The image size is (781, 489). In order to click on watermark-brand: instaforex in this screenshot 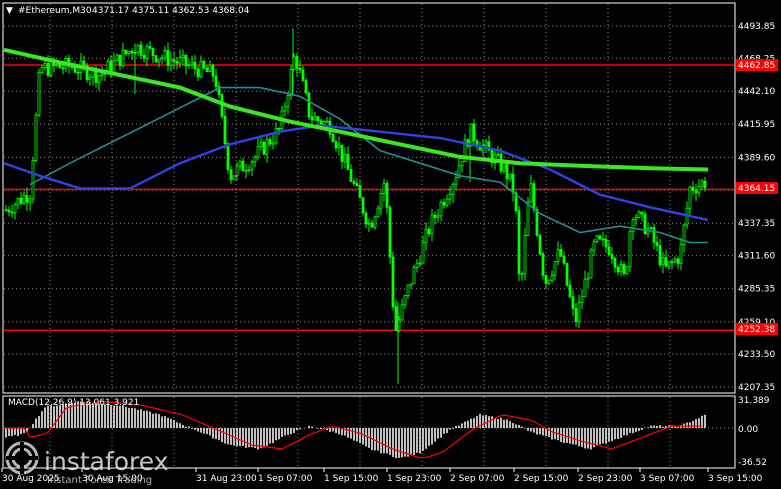, I will do `click(106, 461)`.